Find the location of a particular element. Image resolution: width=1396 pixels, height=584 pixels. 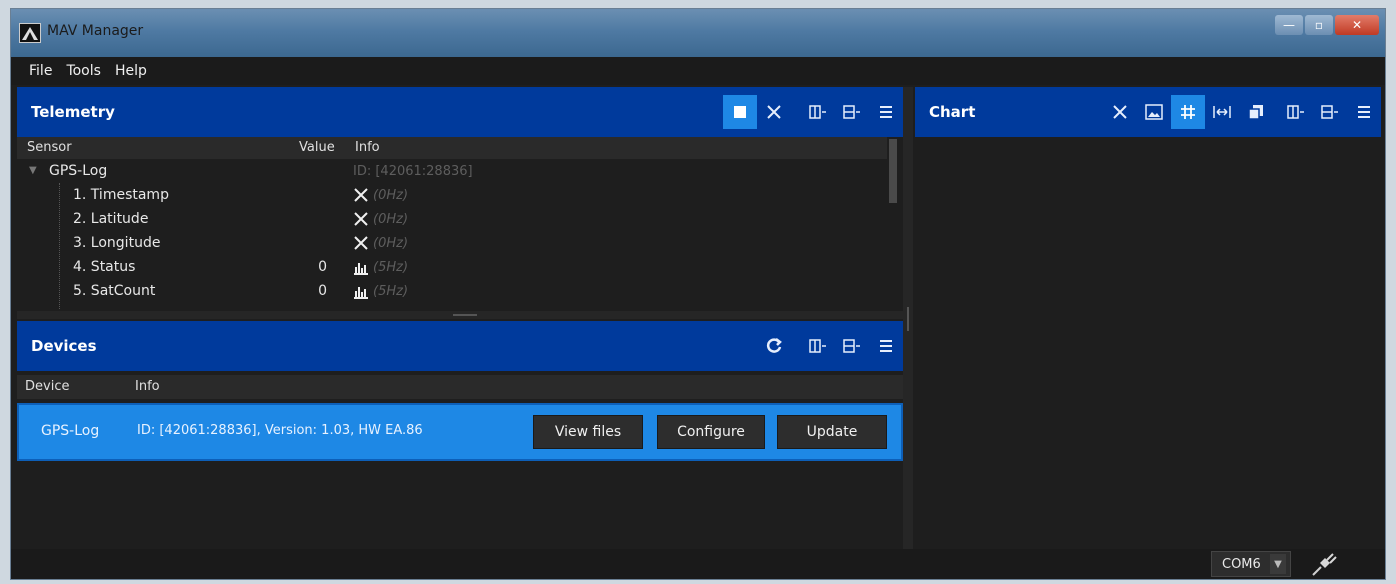

image-icon is located at coordinates (1154, 112).